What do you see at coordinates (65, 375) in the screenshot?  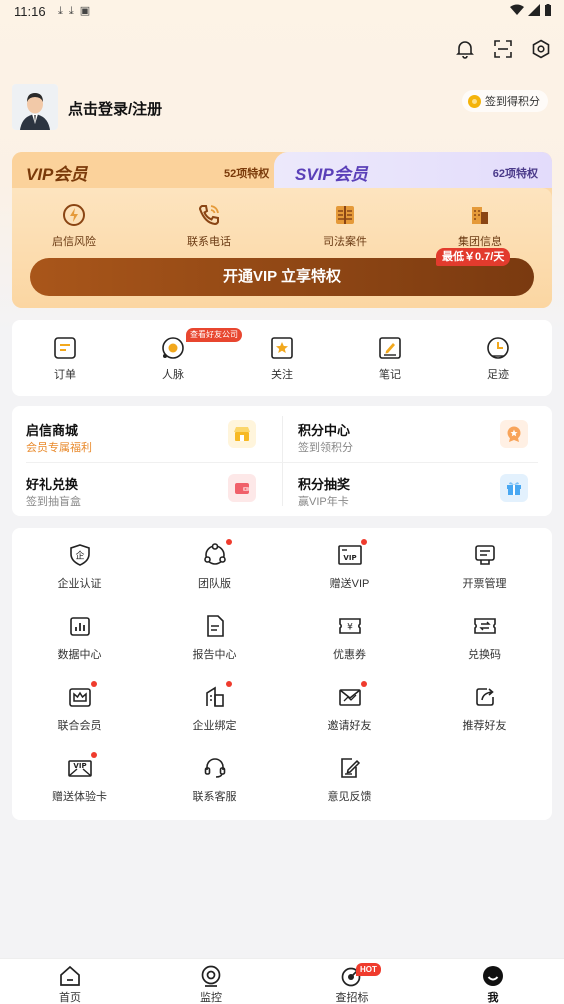 I see `quick-item-label: 订单` at bounding box center [65, 375].